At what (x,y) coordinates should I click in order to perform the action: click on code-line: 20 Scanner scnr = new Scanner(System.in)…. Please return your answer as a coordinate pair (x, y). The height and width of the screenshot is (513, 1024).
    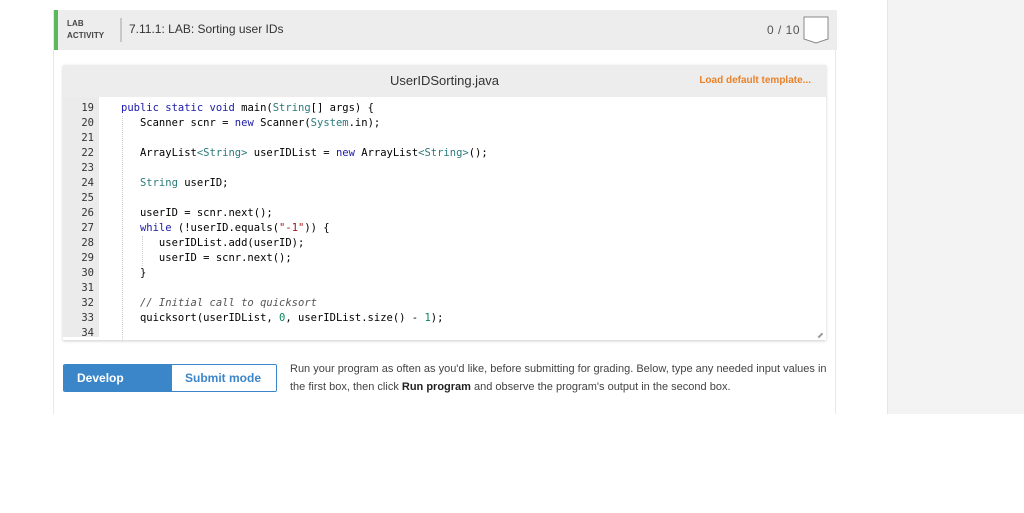
    Looking at the image, I should click on (444, 123).